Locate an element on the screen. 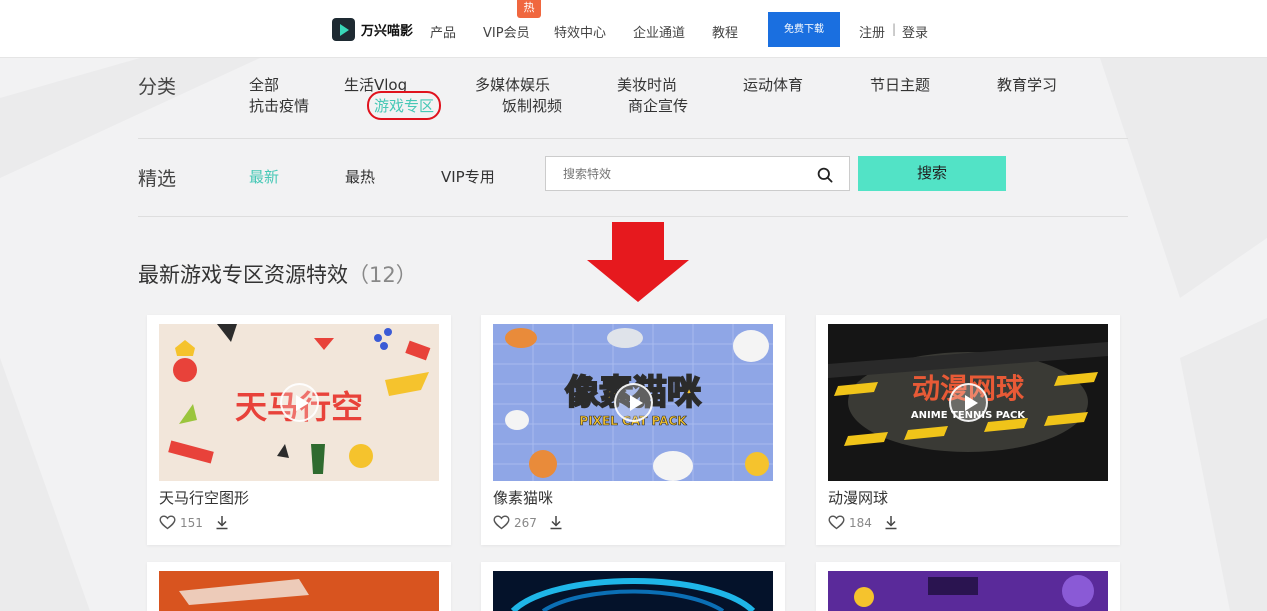 The height and width of the screenshot is (611, 1267). results-heading: 最新游戏专区资源特效（12） is located at coordinates (277, 274).